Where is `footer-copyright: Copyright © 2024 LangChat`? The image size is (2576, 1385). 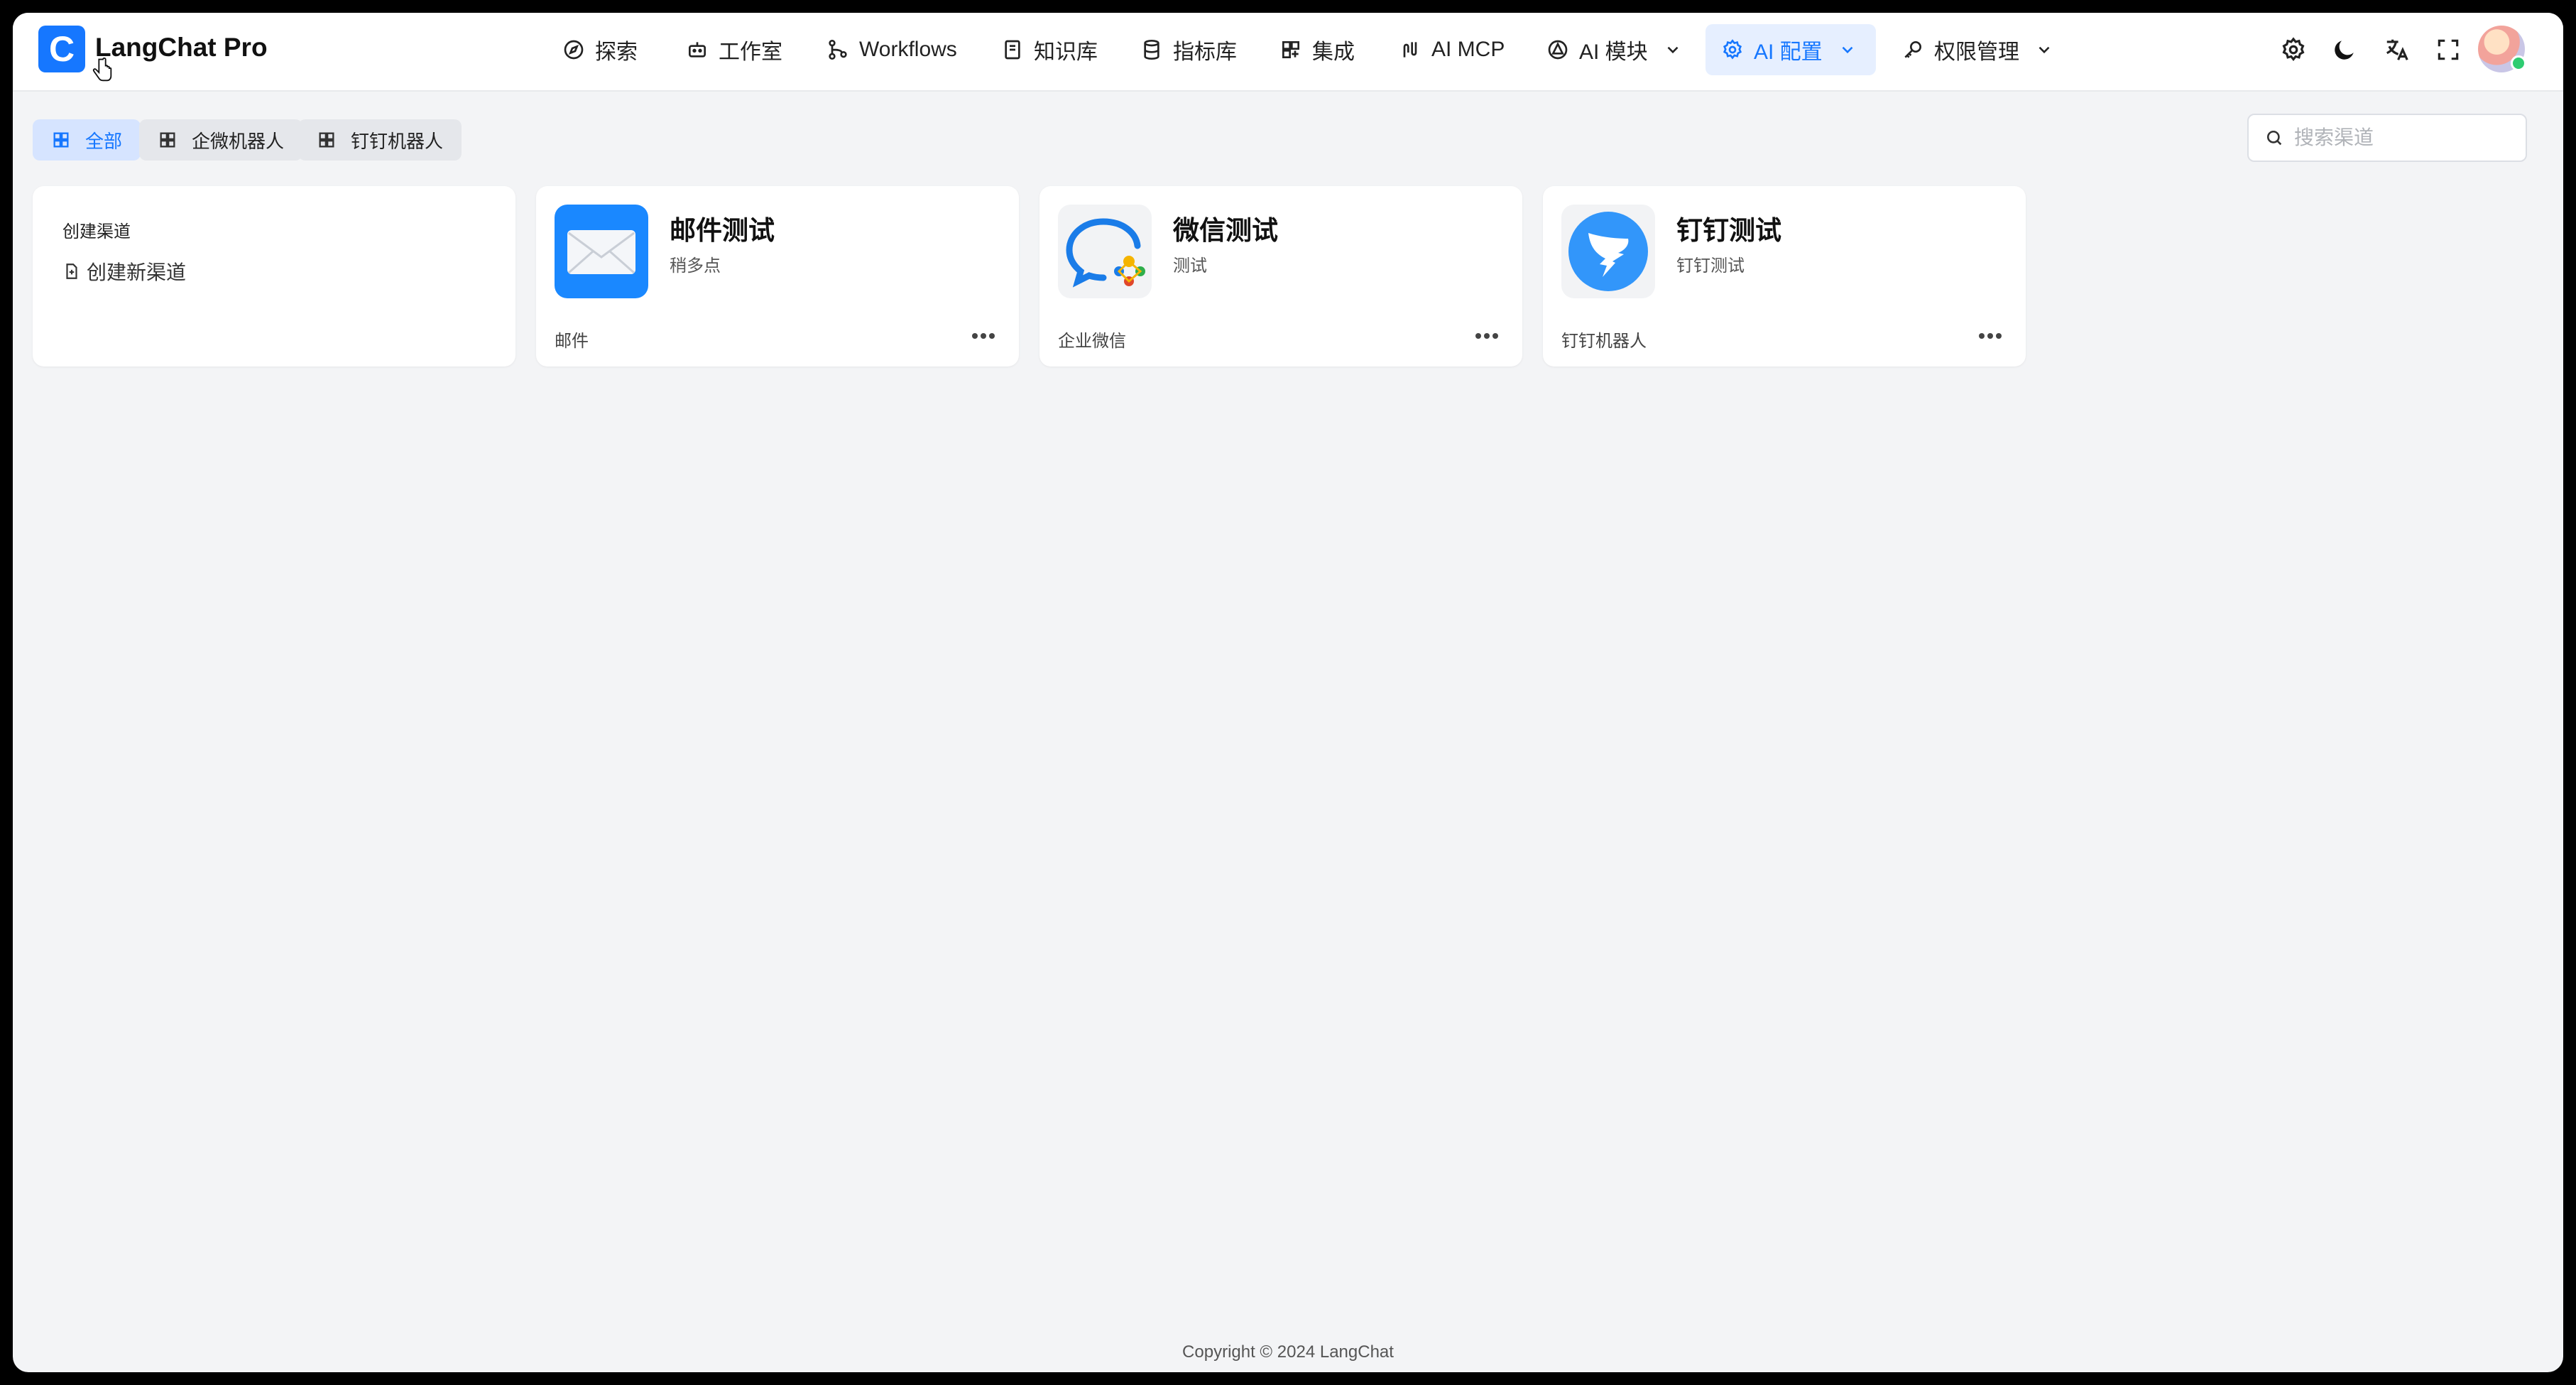 footer-copyright: Copyright © 2024 LangChat is located at coordinates (1288, 1352).